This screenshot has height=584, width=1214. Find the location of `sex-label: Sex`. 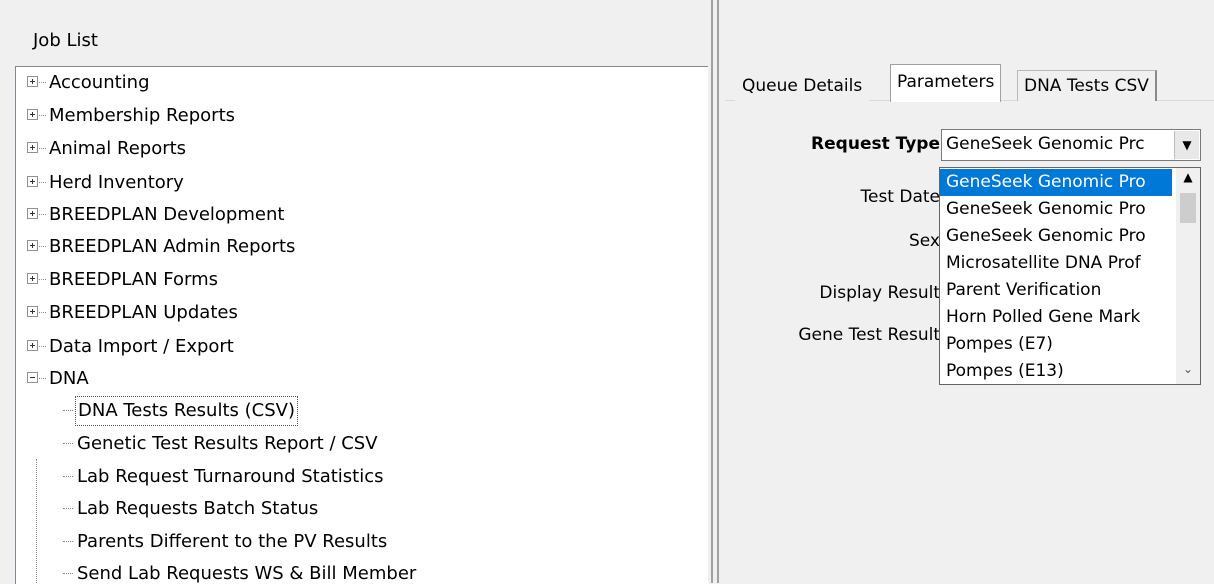

sex-label: Sex is located at coordinates (924, 241).